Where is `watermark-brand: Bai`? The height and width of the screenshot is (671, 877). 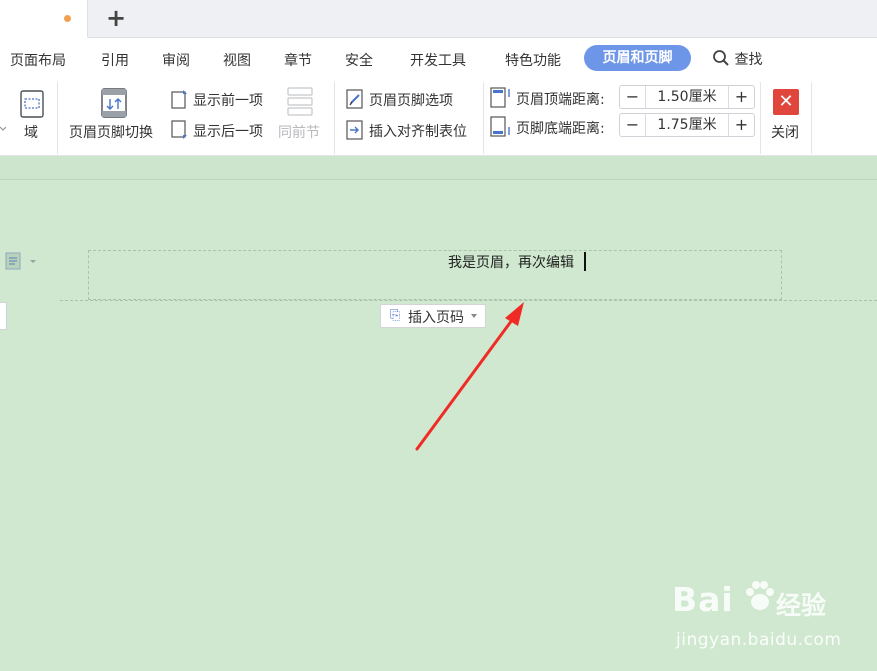
watermark-brand: Bai is located at coordinates (703, 599).